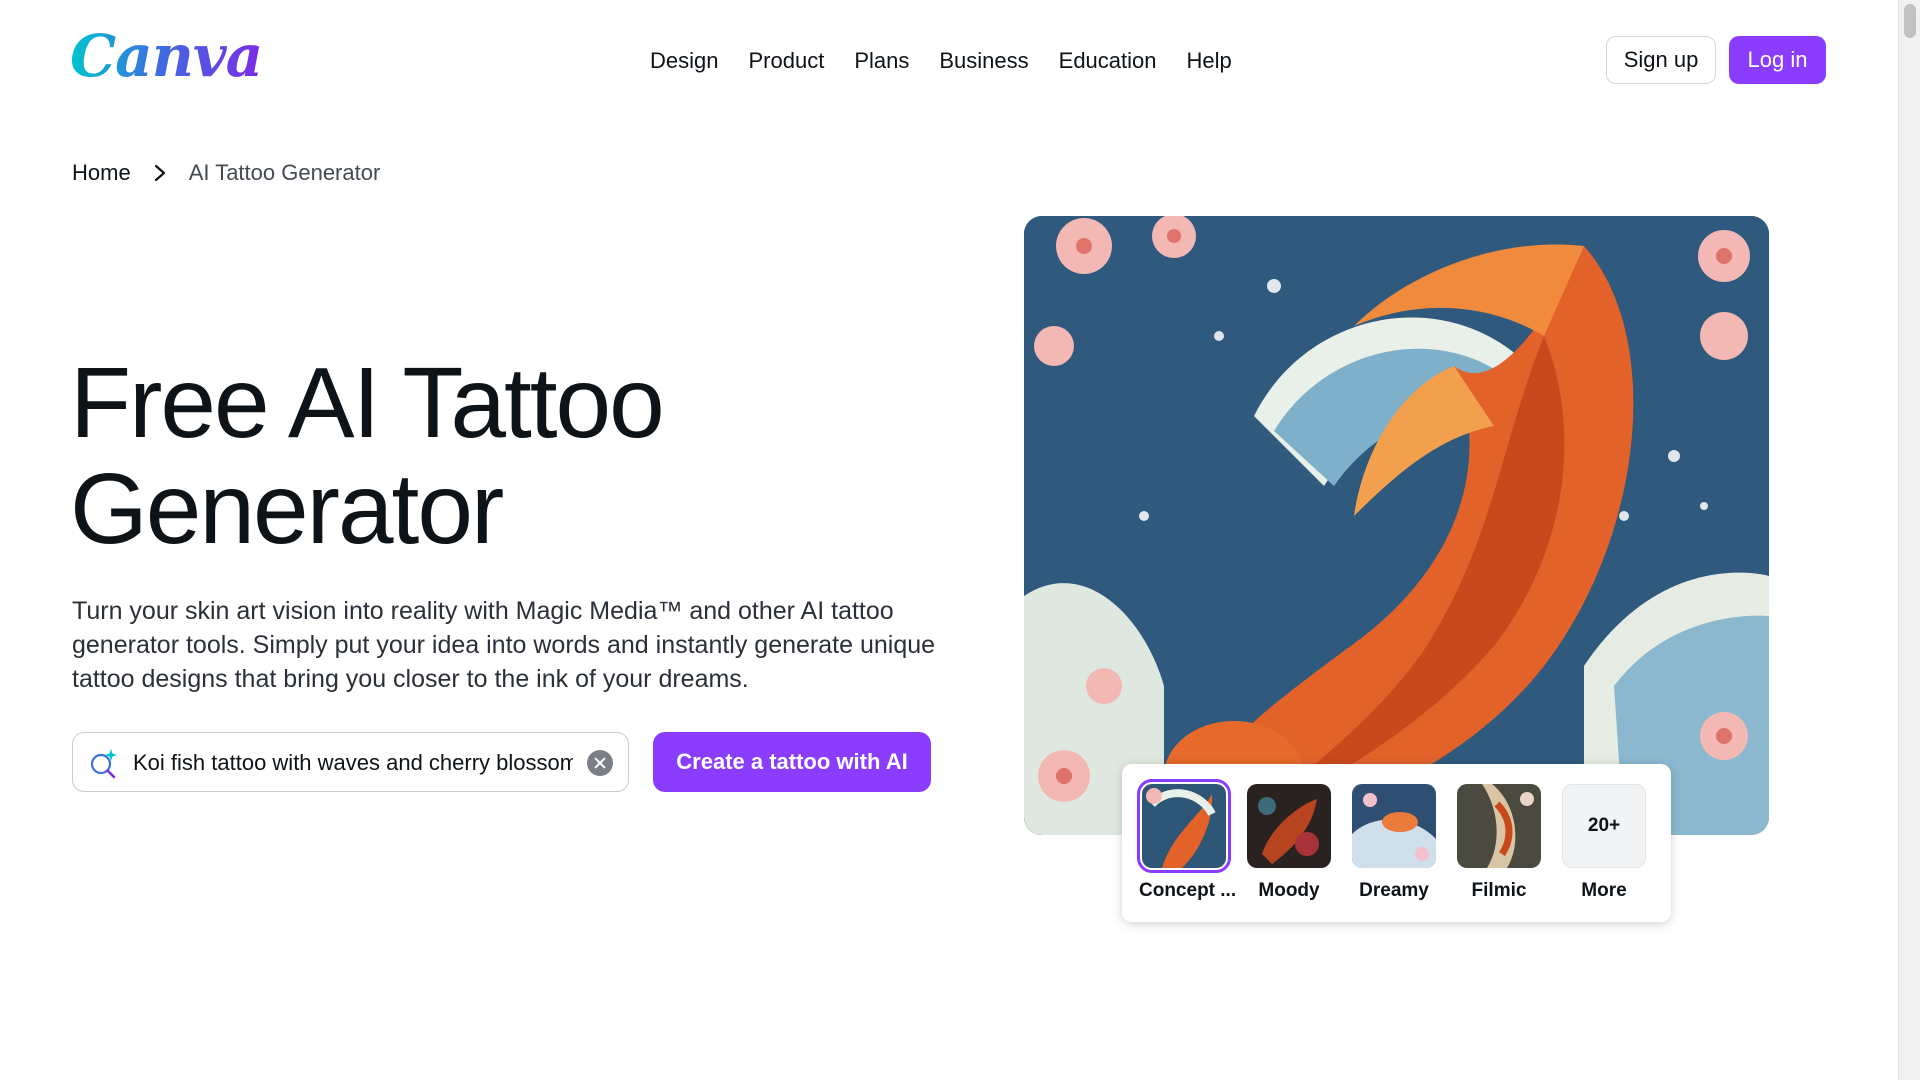 The image size is (1920, 1080). I want to click on scrollbar-thumb, so click(1910, 21).